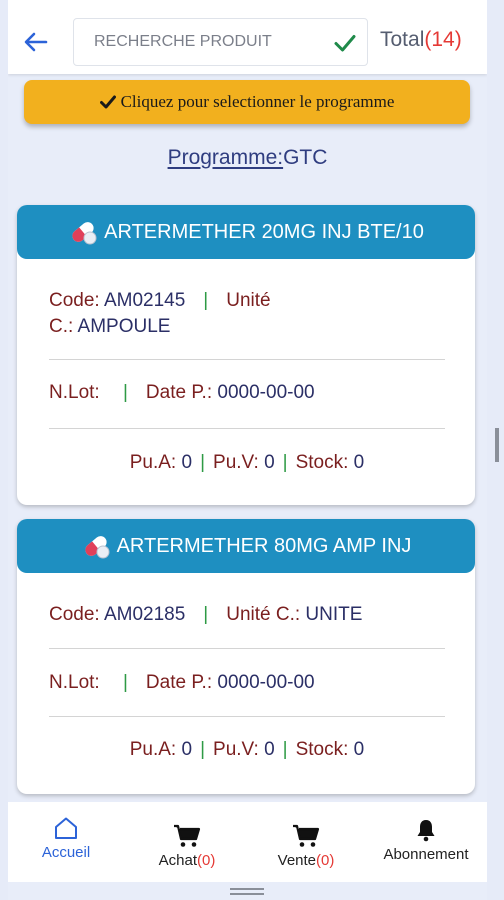 The image size is (504, 900). I want to click on nav-subscription: Abonnement, so click(426, 848).